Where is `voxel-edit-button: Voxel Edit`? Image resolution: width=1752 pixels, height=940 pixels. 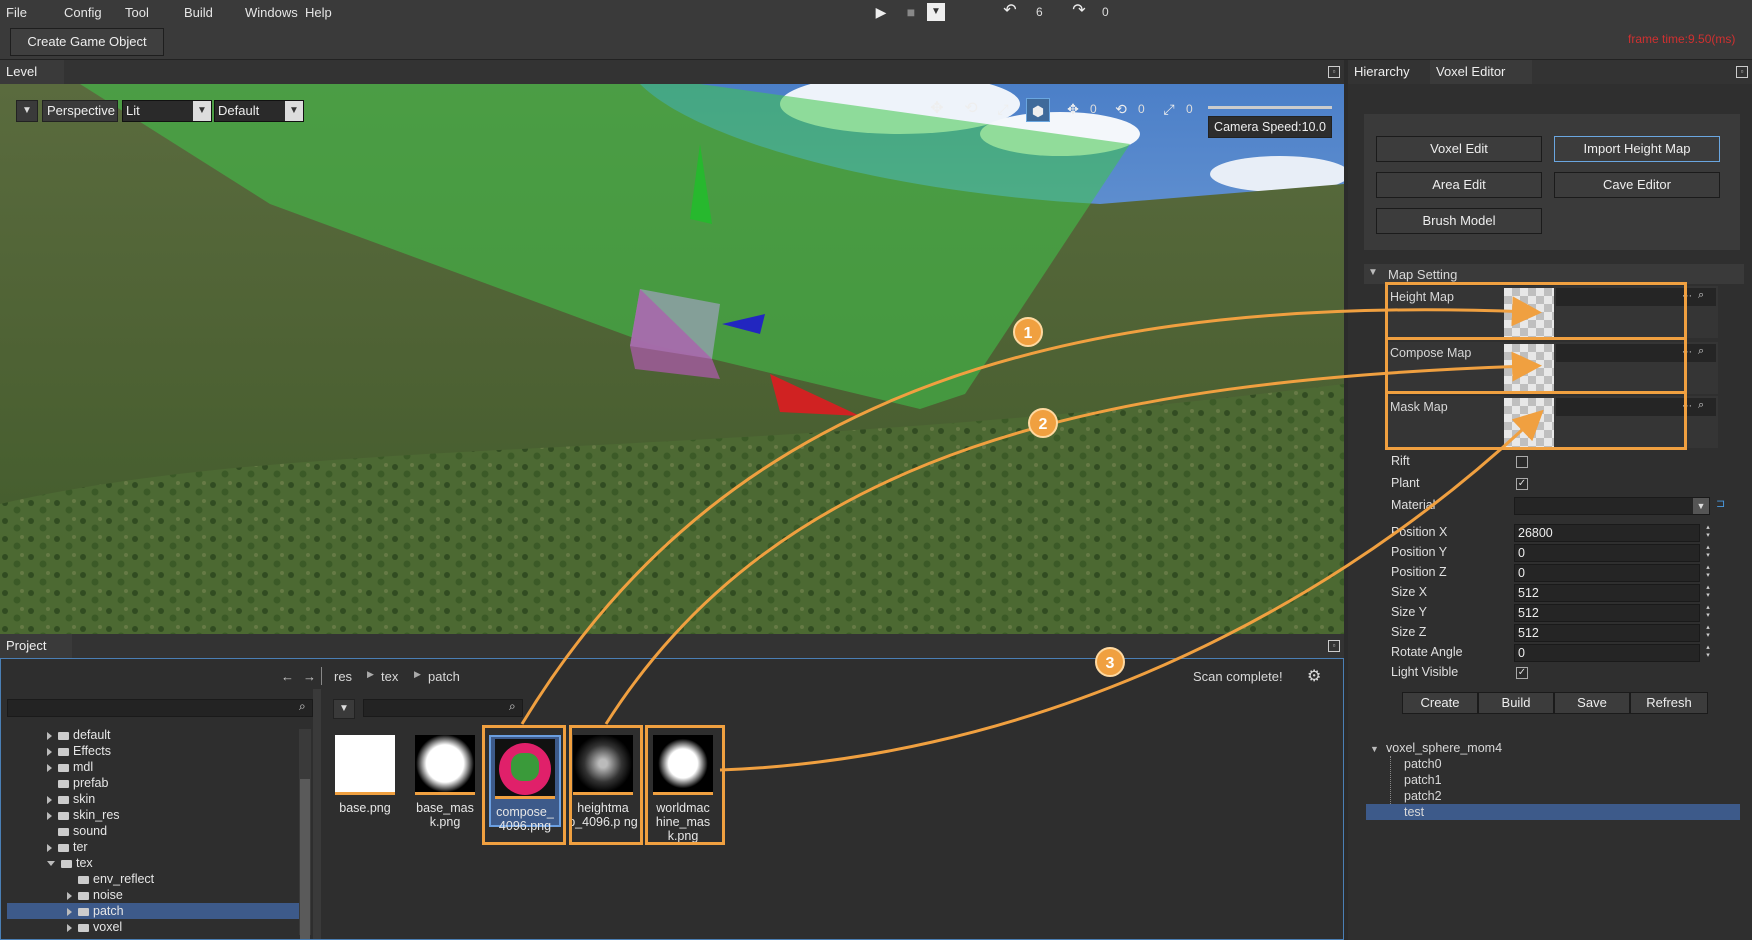 voxel-edit-button: Voxel Edit is located at coordinates (1459, 149).